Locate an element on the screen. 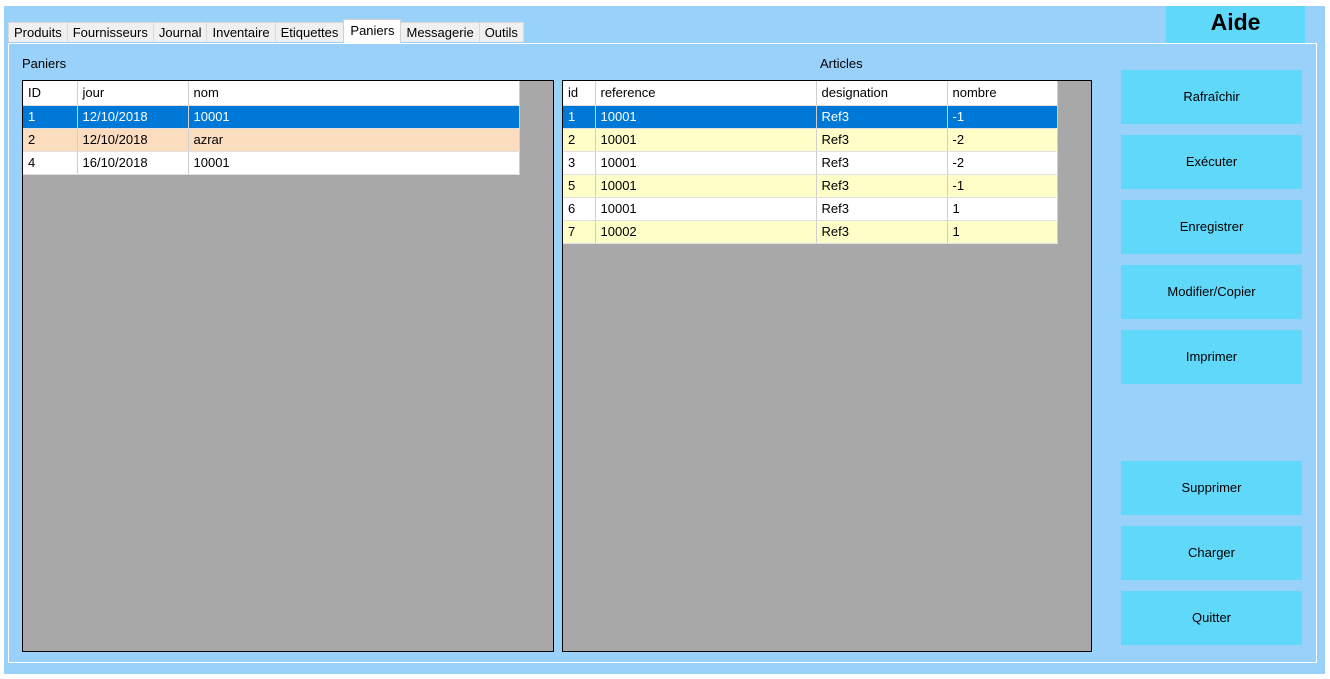  tab-outils: Outils is located at coordinates (501, 32).